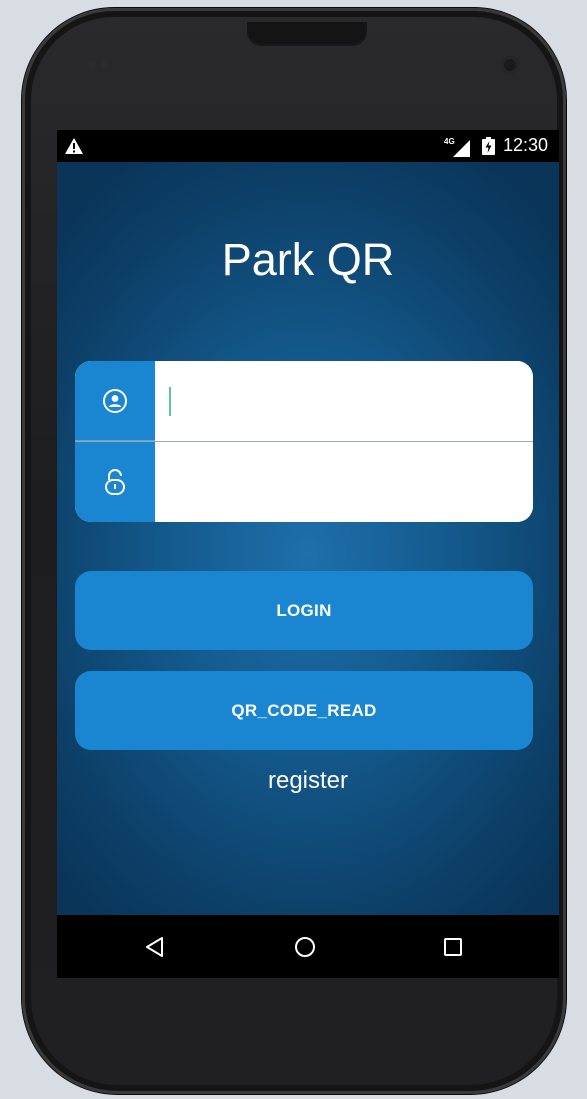 The image size is (587, 1099). Describe the element at coordinates (308, 146) in the screenshot. I see `status-bar: 4G 12:30` at that location.